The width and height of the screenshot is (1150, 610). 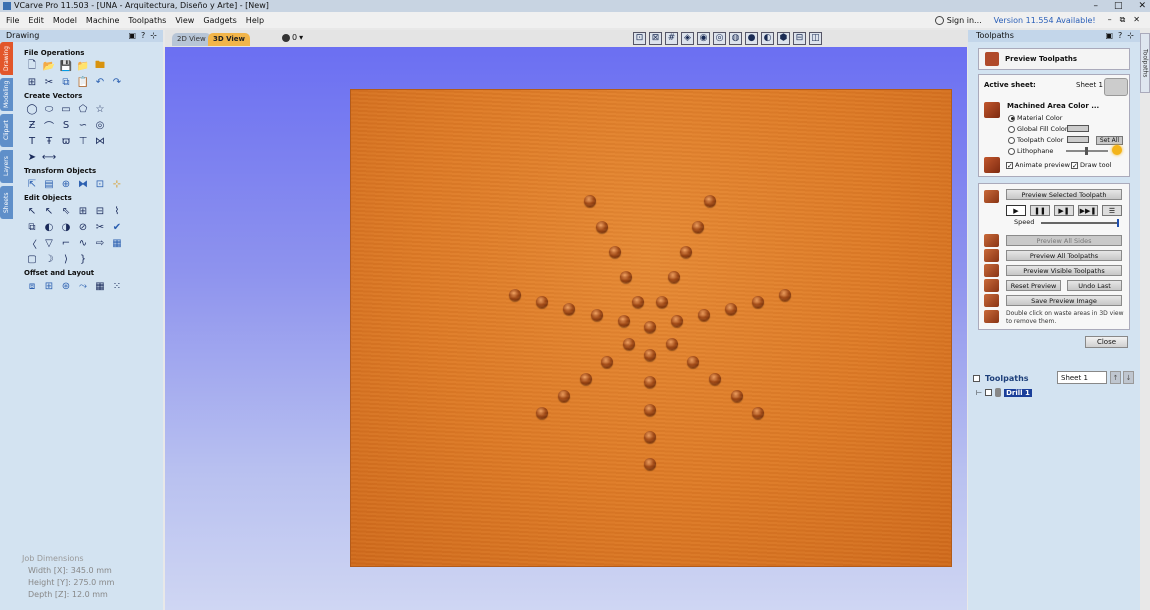 What do you see at coordinates (1064, 194) in the screenshot?
I see `preview-selected-toolpath-button: Preview Selected Toolpath` at bounding box center [1064, 194].